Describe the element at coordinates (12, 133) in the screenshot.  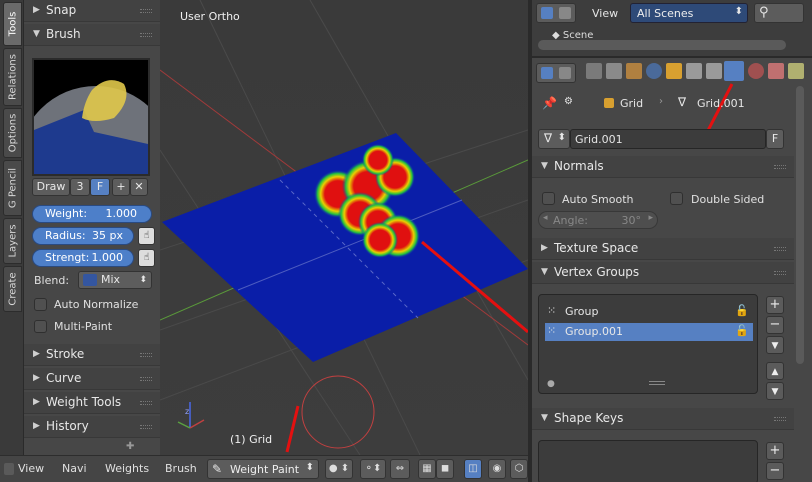
I see `tab-options: Options` at that location.